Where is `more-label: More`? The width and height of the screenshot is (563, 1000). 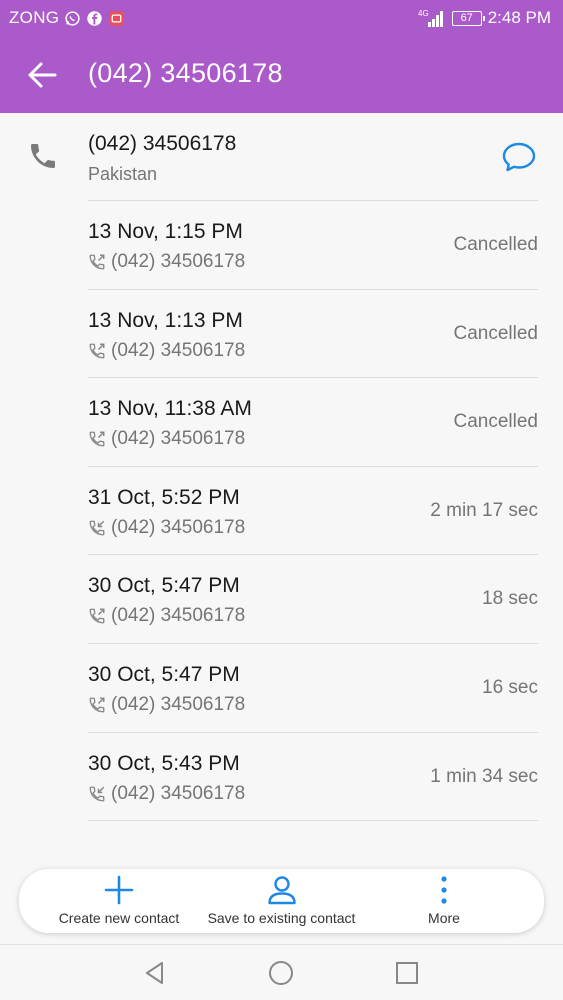 more-label: More is located at coordinates (444, 918).